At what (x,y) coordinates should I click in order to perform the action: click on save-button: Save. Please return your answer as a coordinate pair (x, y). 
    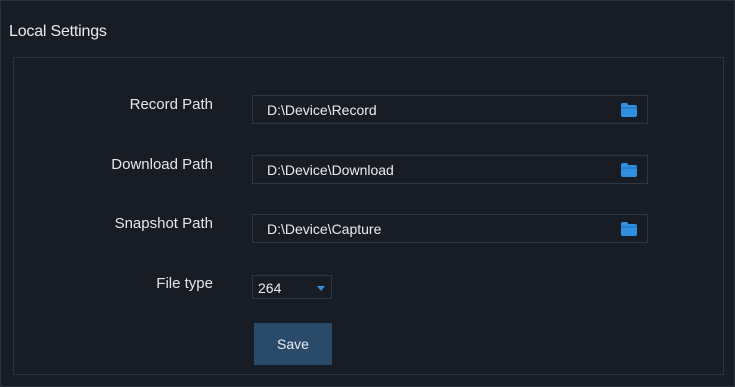
    Looking at the image, I should click on (293, 344).